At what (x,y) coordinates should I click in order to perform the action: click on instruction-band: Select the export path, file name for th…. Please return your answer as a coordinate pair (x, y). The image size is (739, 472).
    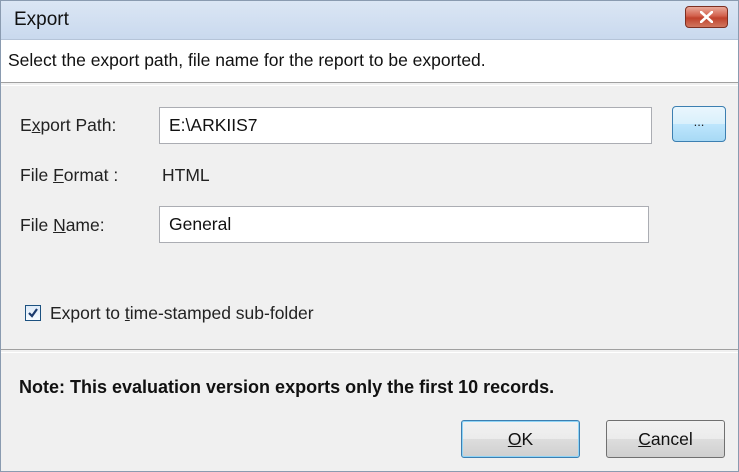
    Looking at the image, I should click on (369, 61).